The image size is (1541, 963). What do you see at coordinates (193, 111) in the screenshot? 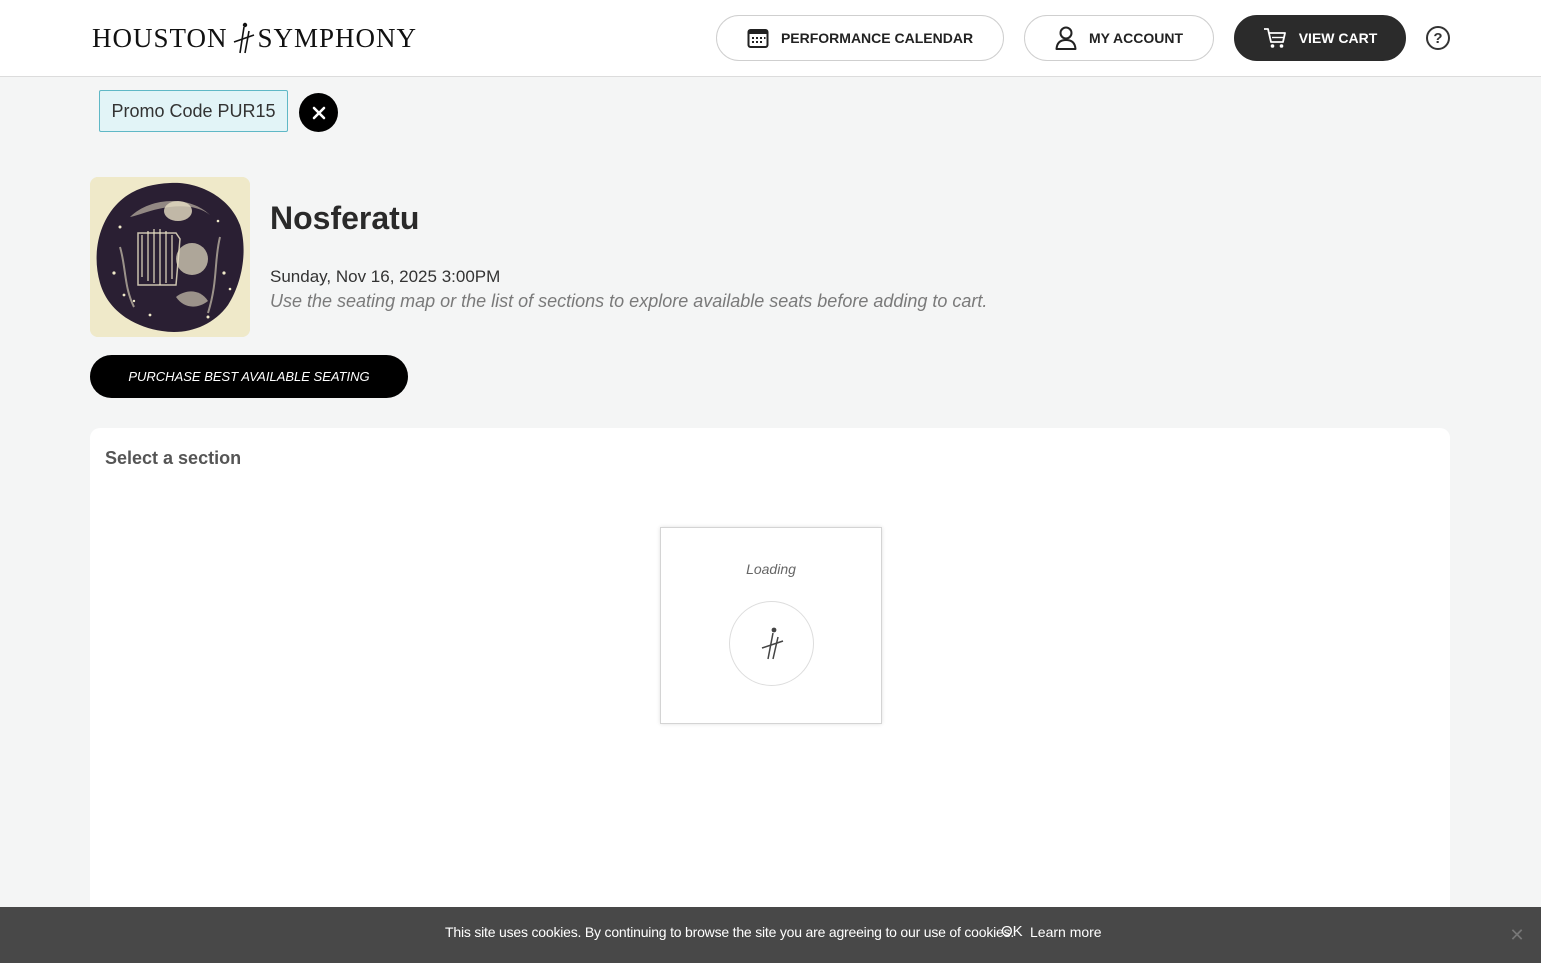
I see `promo-code-badge: Promo Code PUR15` at bounding box center [193, 111].